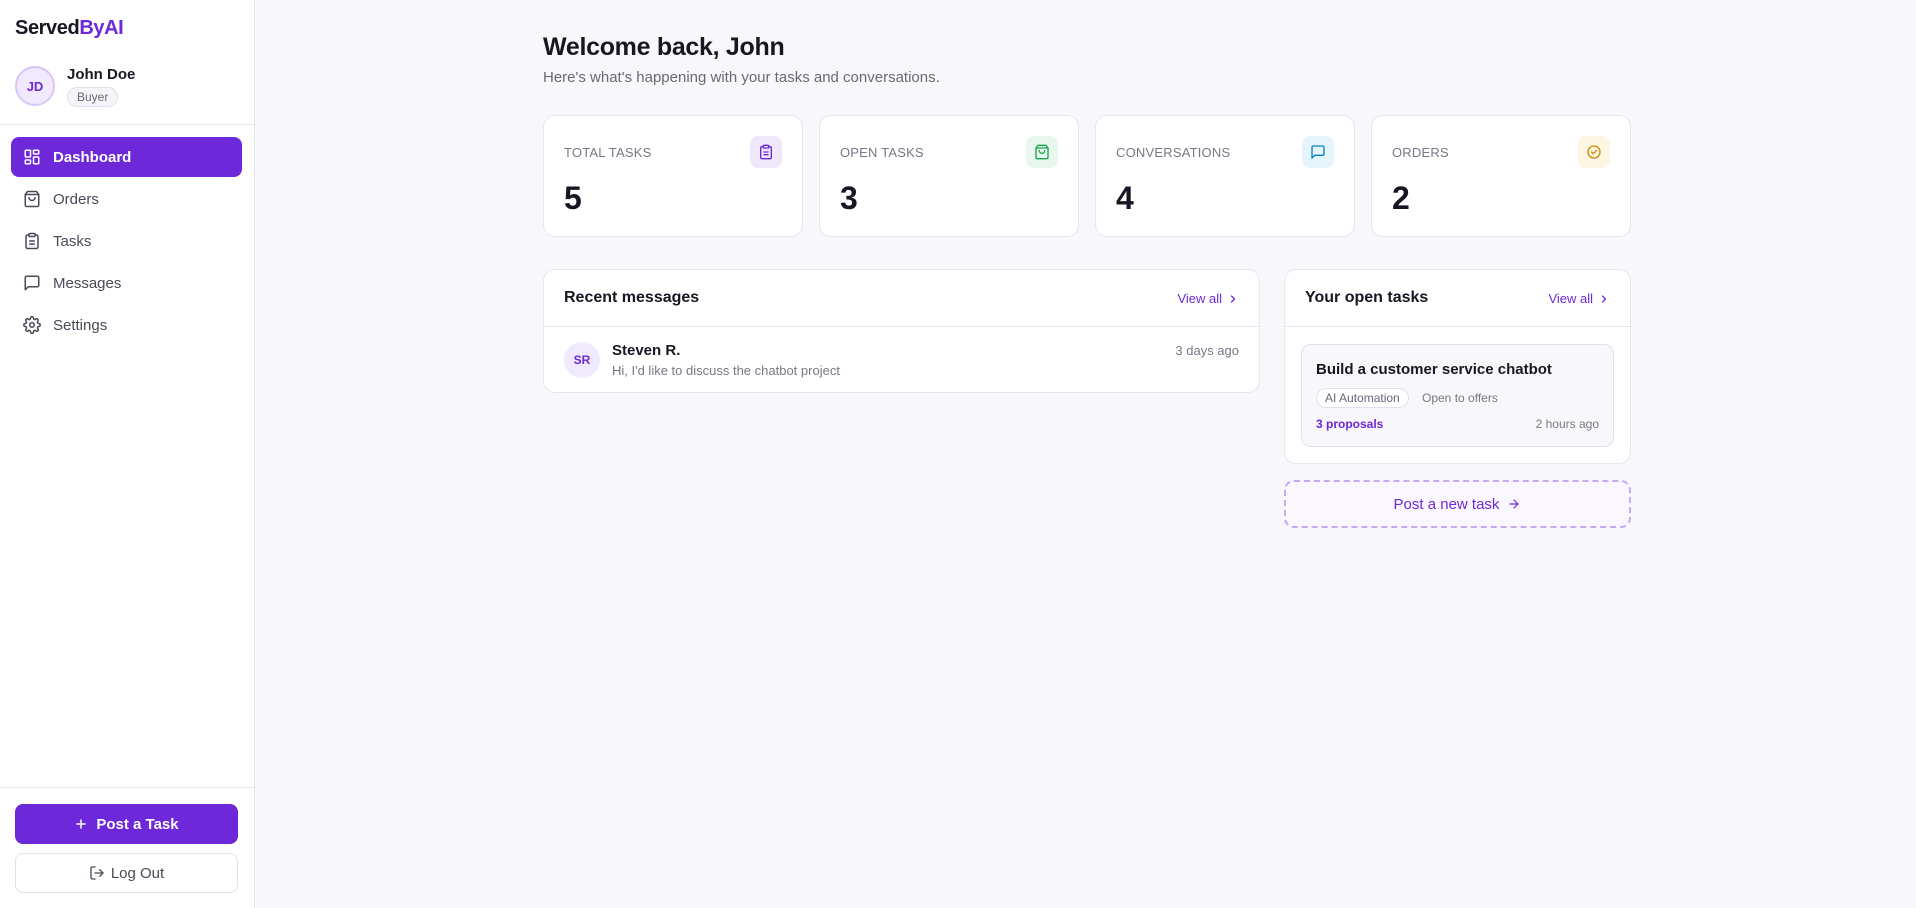 The image size is (1916, 908). Describe the element at coordinates (1567, 424) in the screenshot. I see `task-time: 2 hours ago` at that location.